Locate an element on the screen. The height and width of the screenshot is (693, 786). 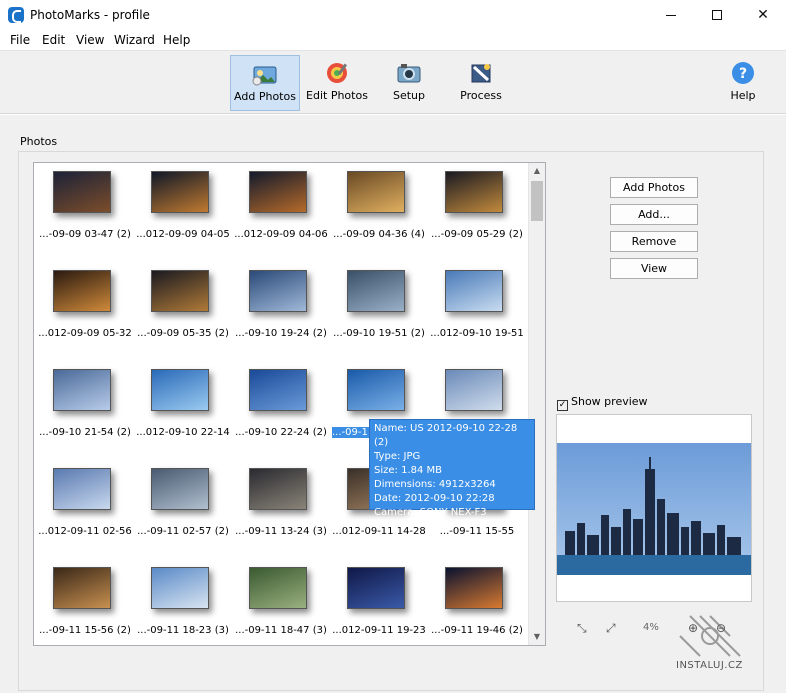
photo-caption: ...-09-11 13-24 (3) is located at coordinates (281, 531).